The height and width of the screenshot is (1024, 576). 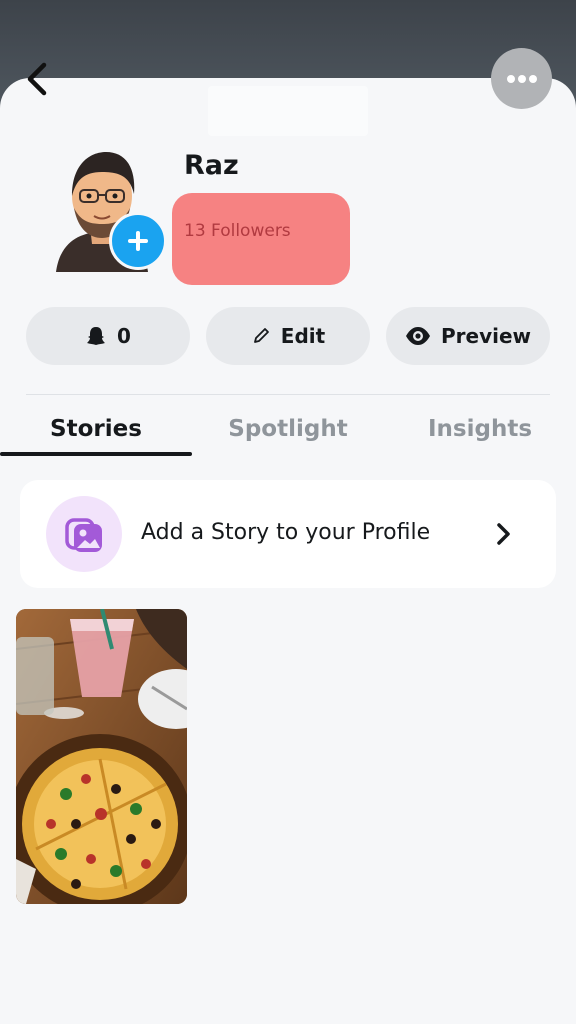 I want to click on display-name: Raz, so click(x=211, y=165).